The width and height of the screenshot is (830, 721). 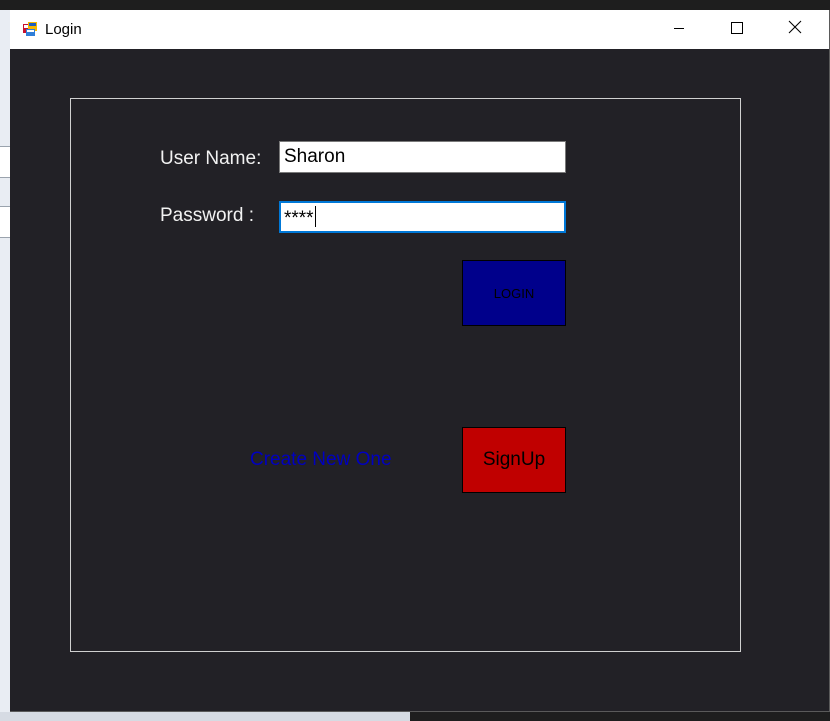 What do you see at coordinates (422, 217) in the screenshot?
I see `password-input: ****` at bounding box center [422, 217].